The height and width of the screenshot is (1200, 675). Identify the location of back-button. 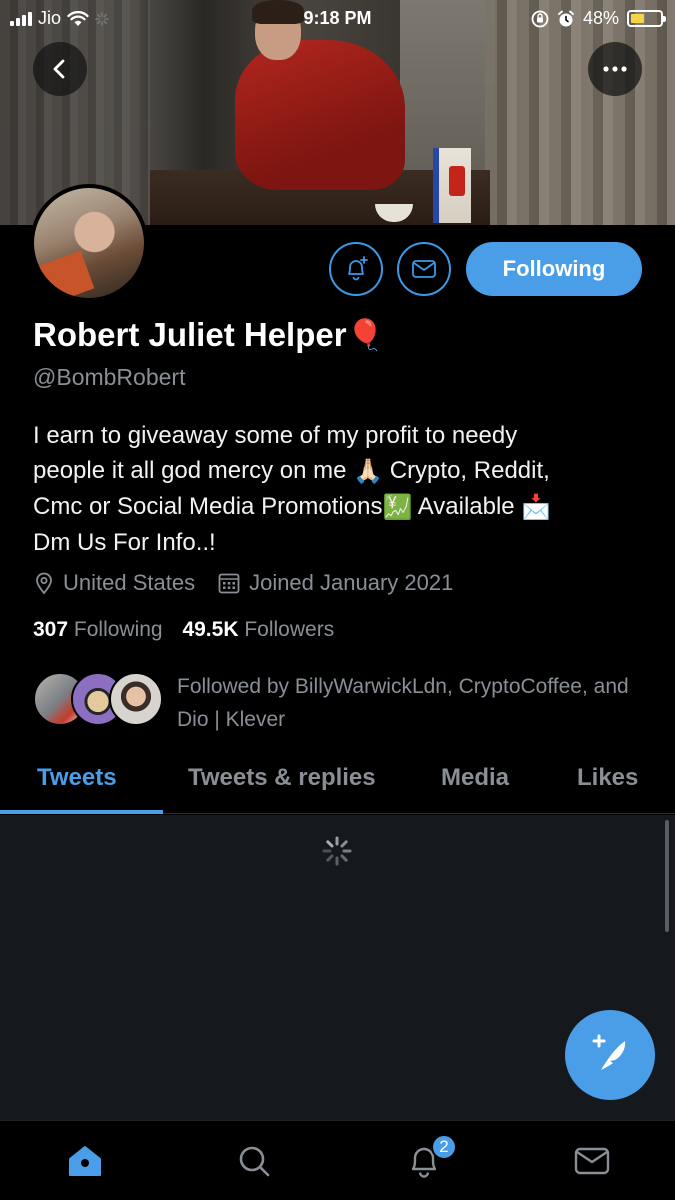
(60, 69).